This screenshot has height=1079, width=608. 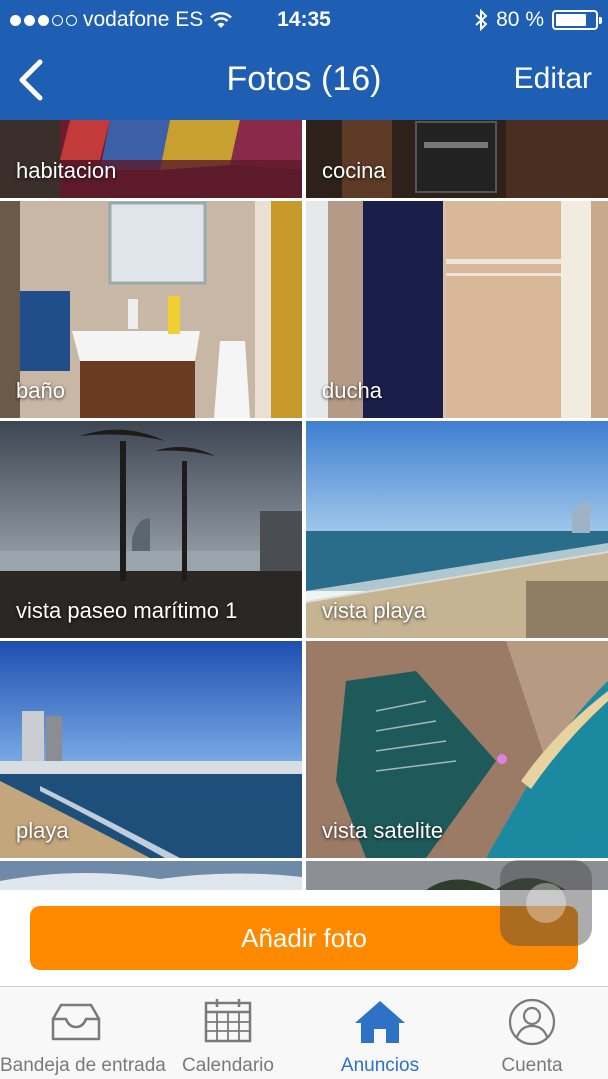 I want to click on inbox-icon, so click(x=76, y=1022).